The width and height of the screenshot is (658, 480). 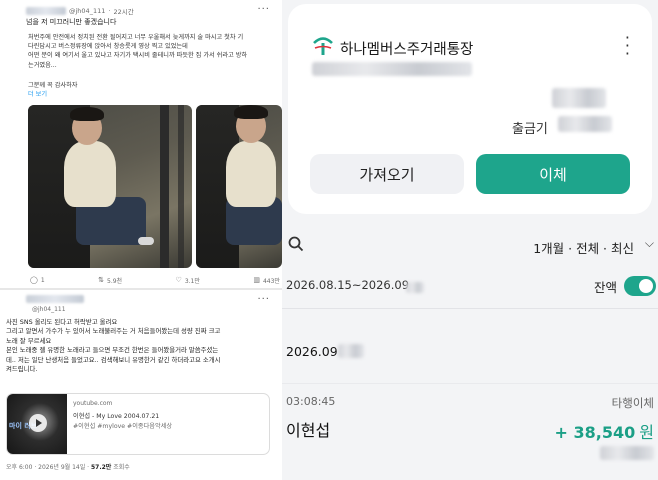 What do you see at coordinates (29, 340) in the screenshot?
I see `post-2-body-line: 노래 잘 부르세요` at bounding box center [29, 340].